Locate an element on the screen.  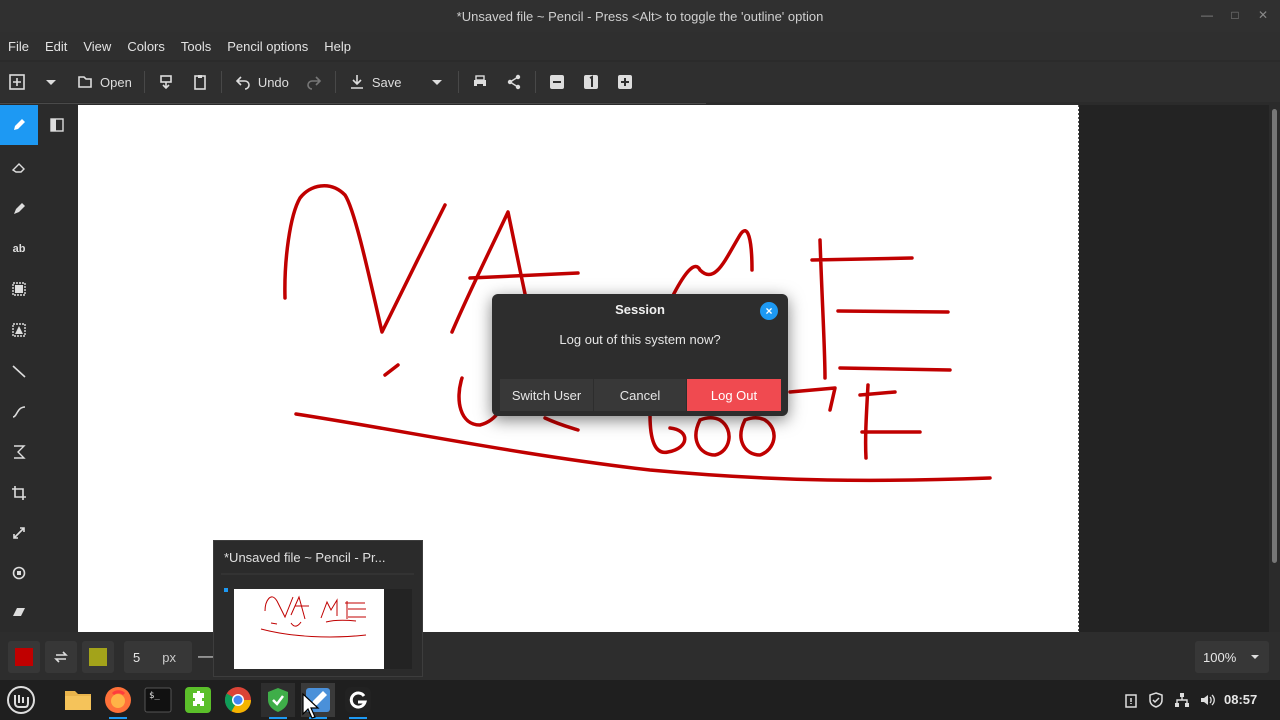
stroke-oo is located at coordinates (735, 436).